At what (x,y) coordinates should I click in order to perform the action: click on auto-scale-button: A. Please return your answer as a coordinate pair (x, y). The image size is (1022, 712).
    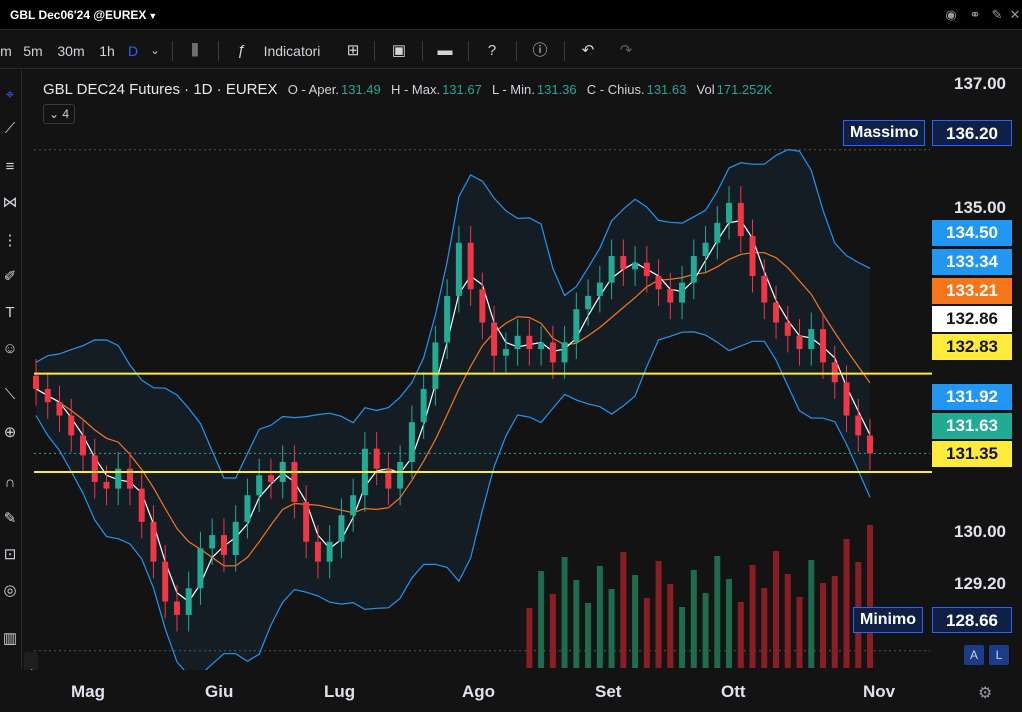
    Looking at the image, I should click on (974, 655).